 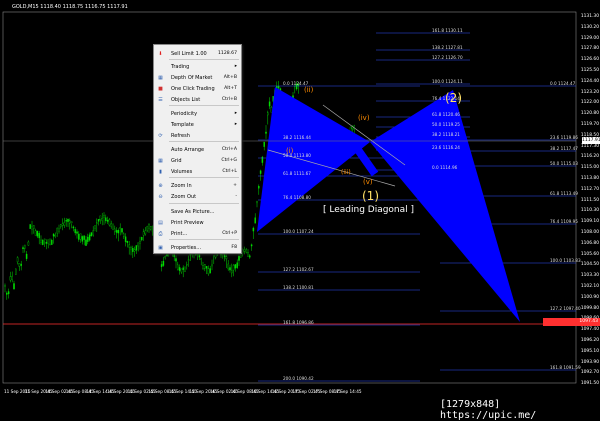 What do you see at coordinates (589, 178) in the screenshot?
I see `price-axis-label: 1113.80` at bounding box center [589, 178].